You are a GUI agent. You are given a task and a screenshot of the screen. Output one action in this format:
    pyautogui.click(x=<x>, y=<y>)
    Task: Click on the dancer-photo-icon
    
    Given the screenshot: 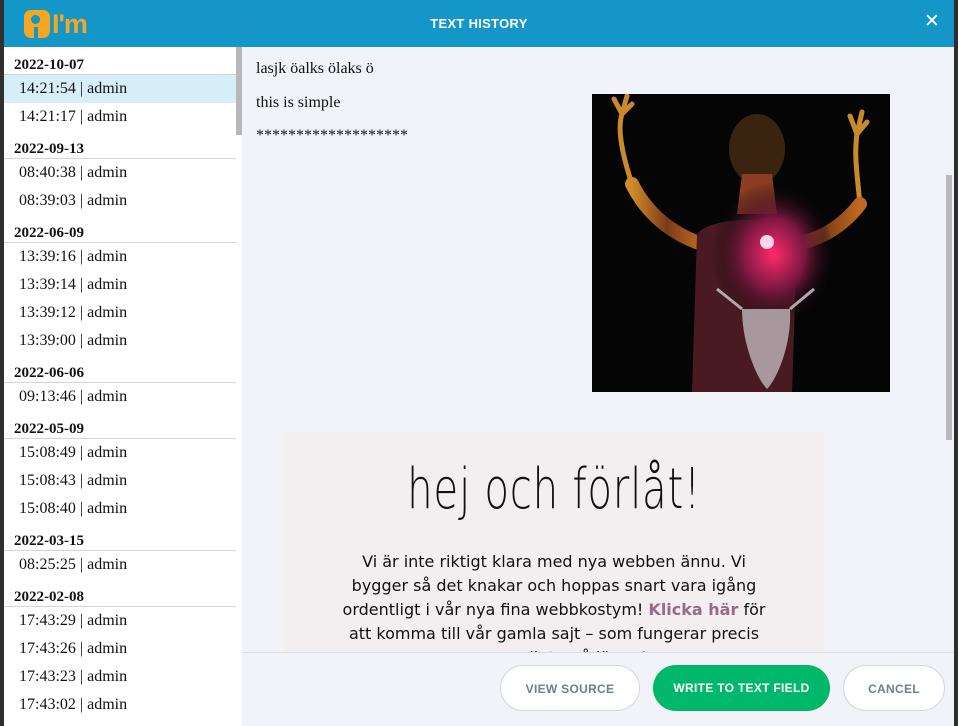 What is the action you would take?
    pyautogui.click(x=741, y=243)
    